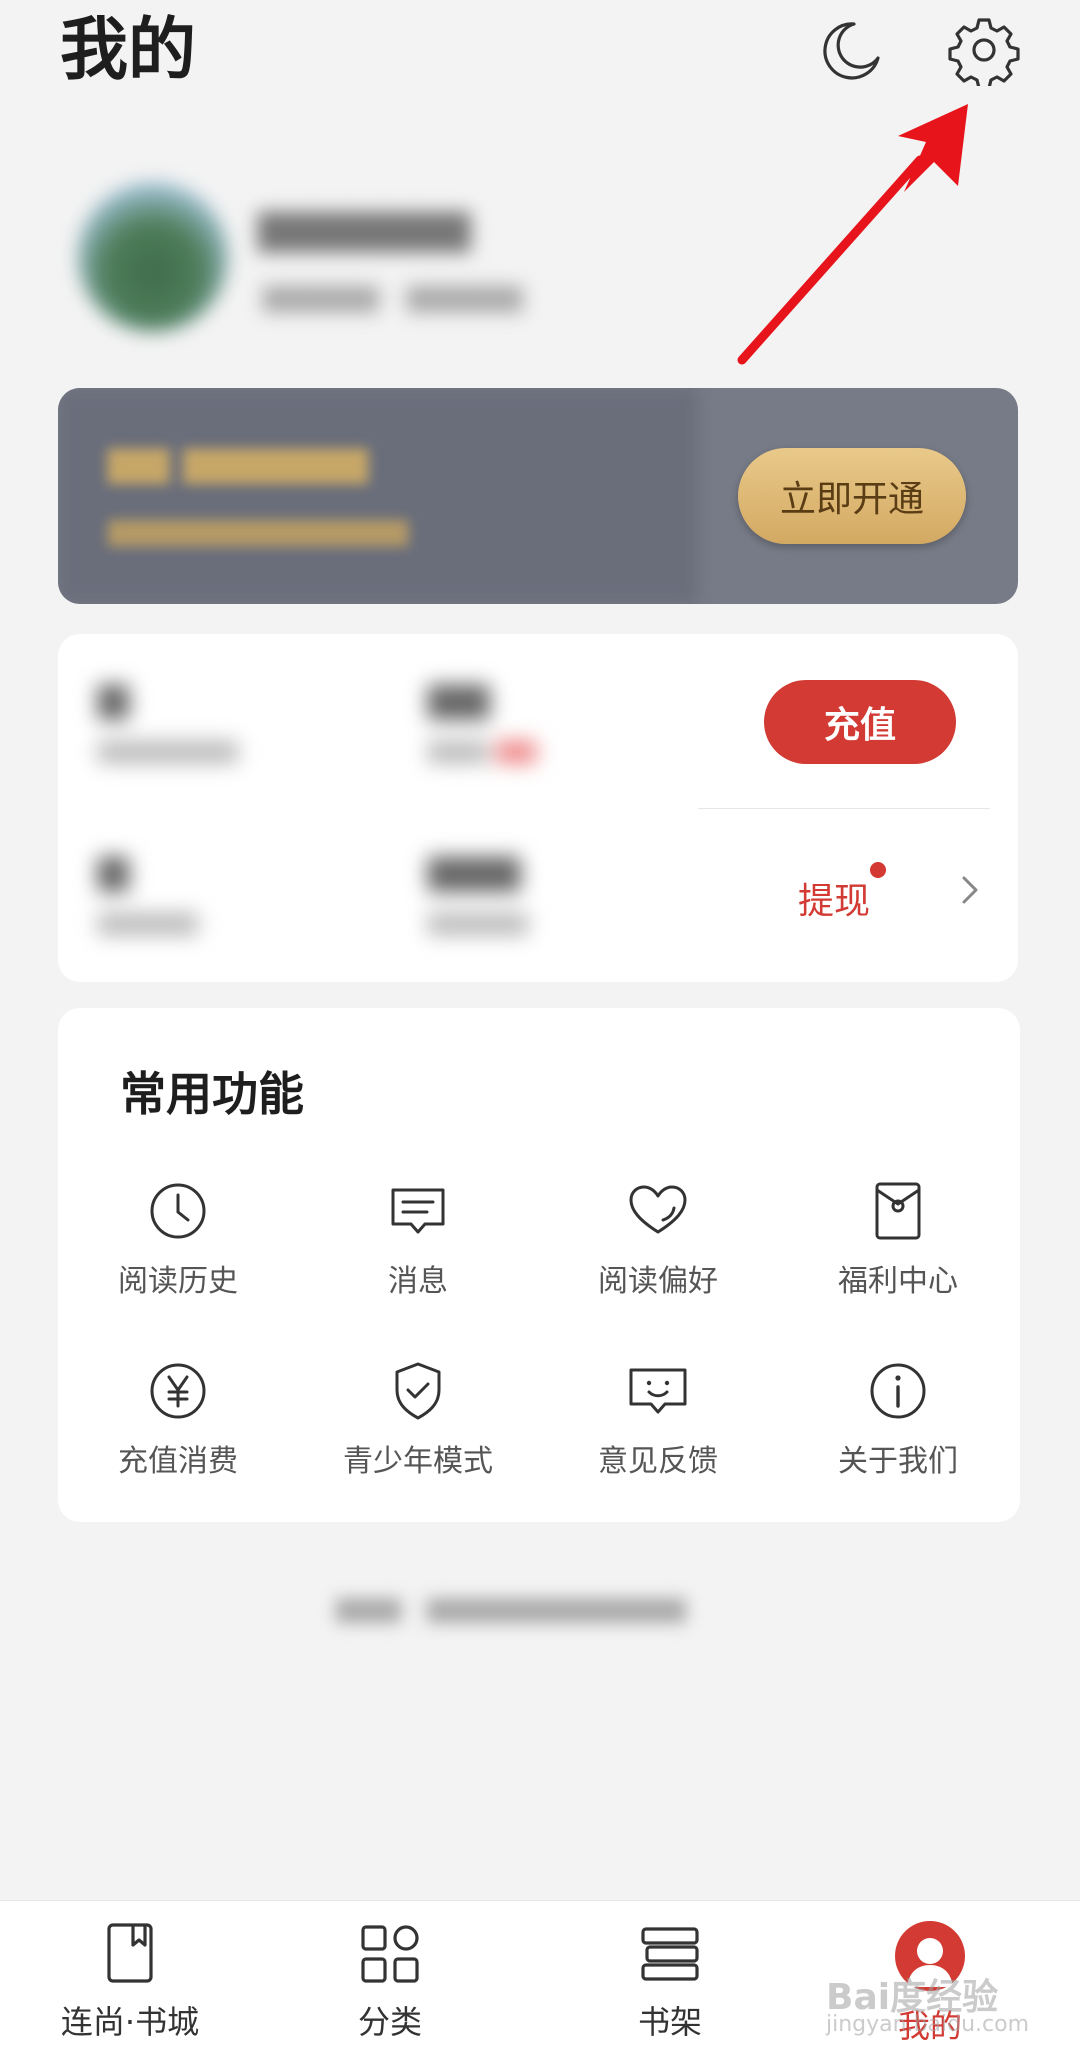 This screenshot has height=2066, width=1080. I want to click on func-reading-preference: 阅读偏好, so click(658, 1240).